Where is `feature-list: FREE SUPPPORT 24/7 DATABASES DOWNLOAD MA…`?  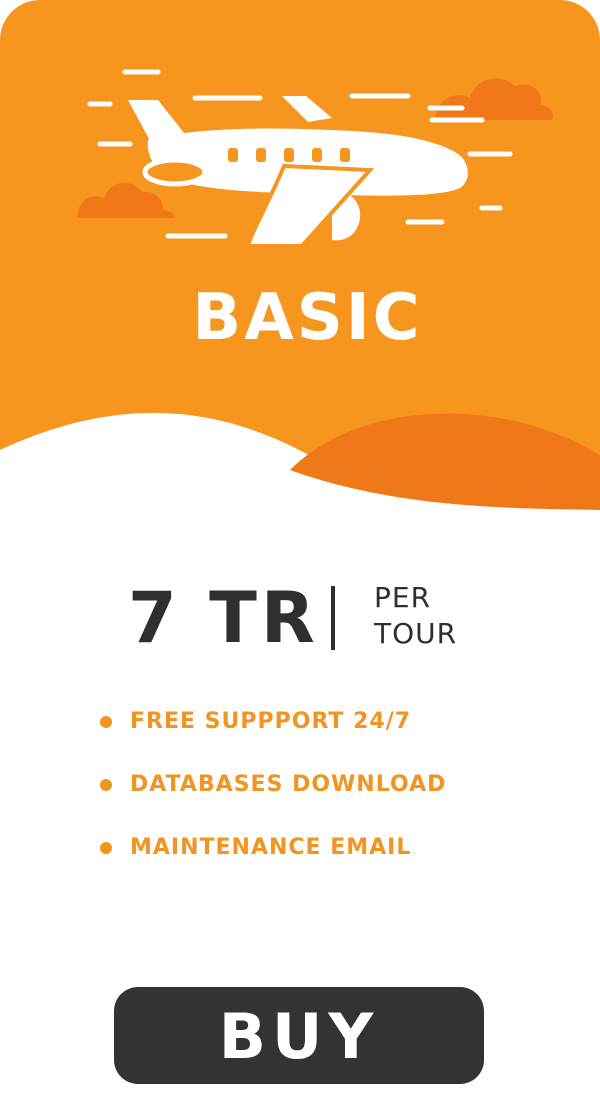
feature-list: FREE SUPPPORT 24/7 DATABASES DOWNLOAD MA… is located at coordinates (330, 794).